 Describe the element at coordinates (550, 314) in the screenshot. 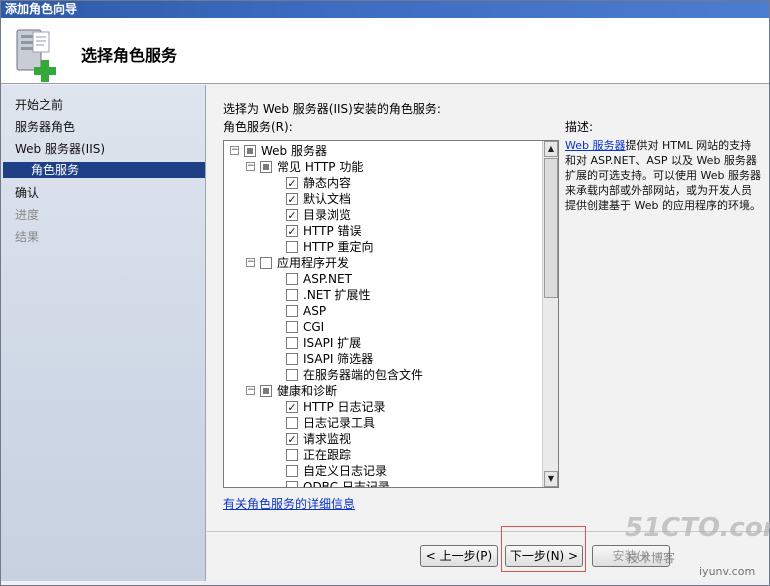

I see `tree-scrollbar: ▲ ▼` at that location.